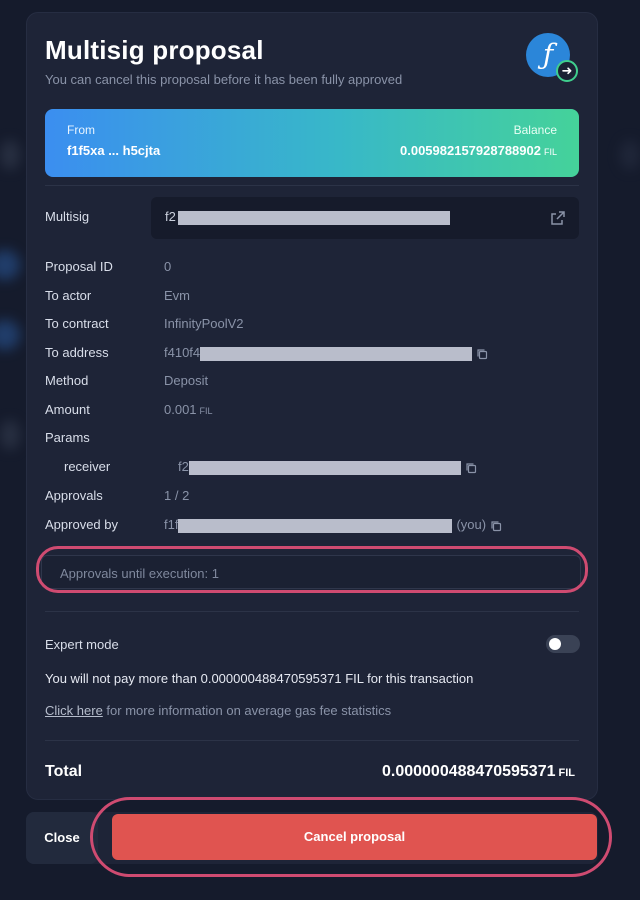  Describe the element at coordinates (67, 409) in the screenshot. I see `amount-label: Amount` at that location.